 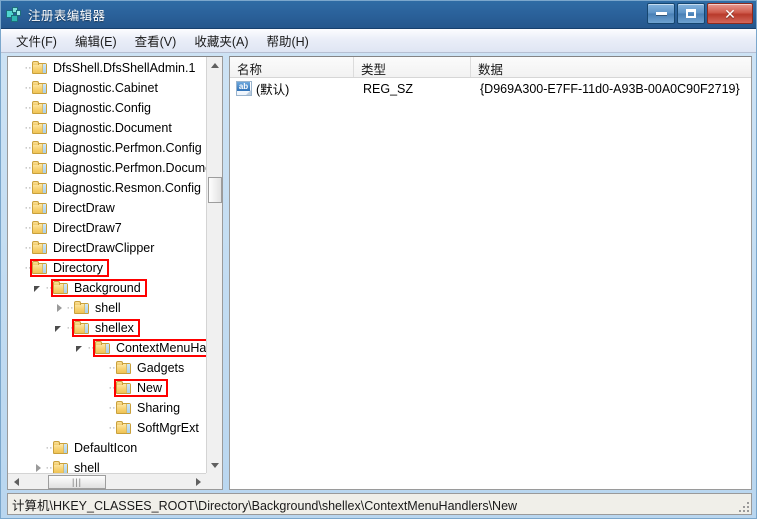 What do you see at coordinates (611, 67) in the screenshot?
I see `column-header-data: 数据` at bounding box center [611, 67].